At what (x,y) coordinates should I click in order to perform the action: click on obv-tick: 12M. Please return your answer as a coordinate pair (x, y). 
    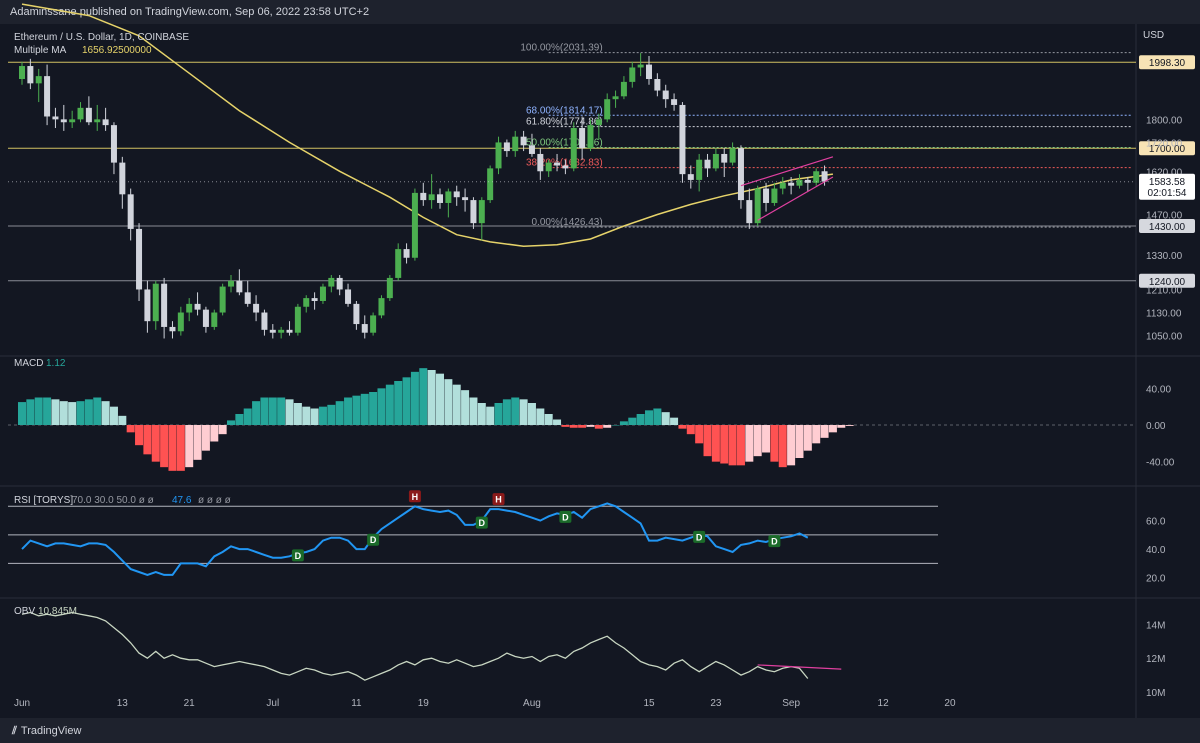
    Looking at the image, I should click on (1155, 659).